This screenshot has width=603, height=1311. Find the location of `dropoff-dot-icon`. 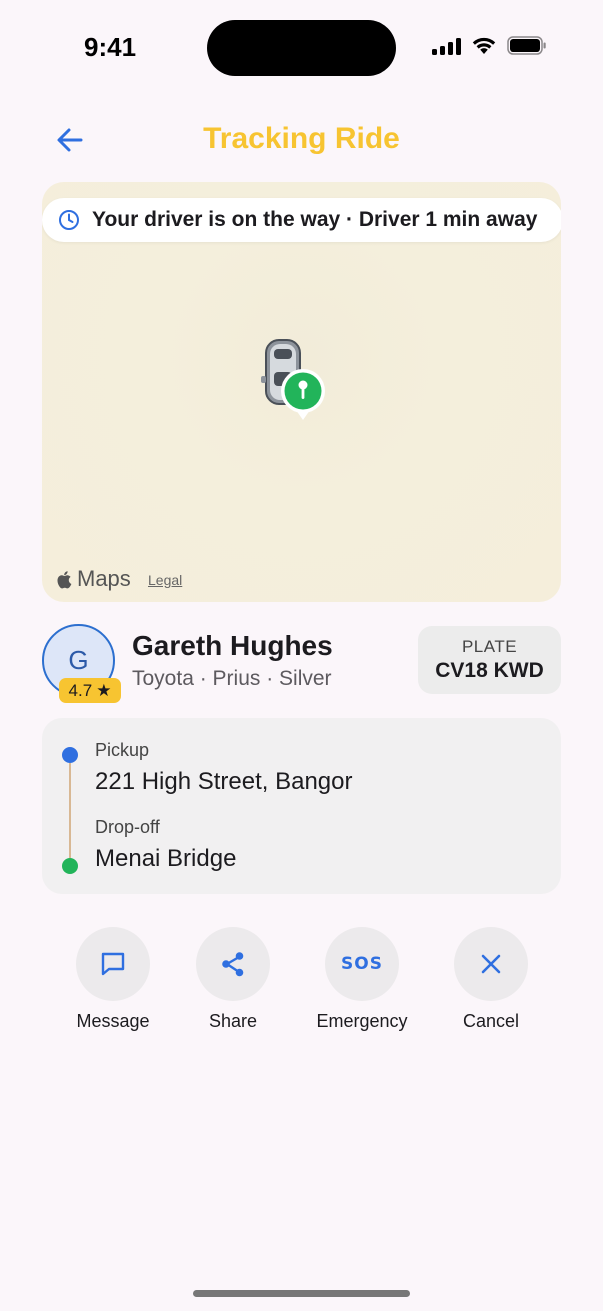

dropoff-dot-icon is located at coordinates (70, 866).